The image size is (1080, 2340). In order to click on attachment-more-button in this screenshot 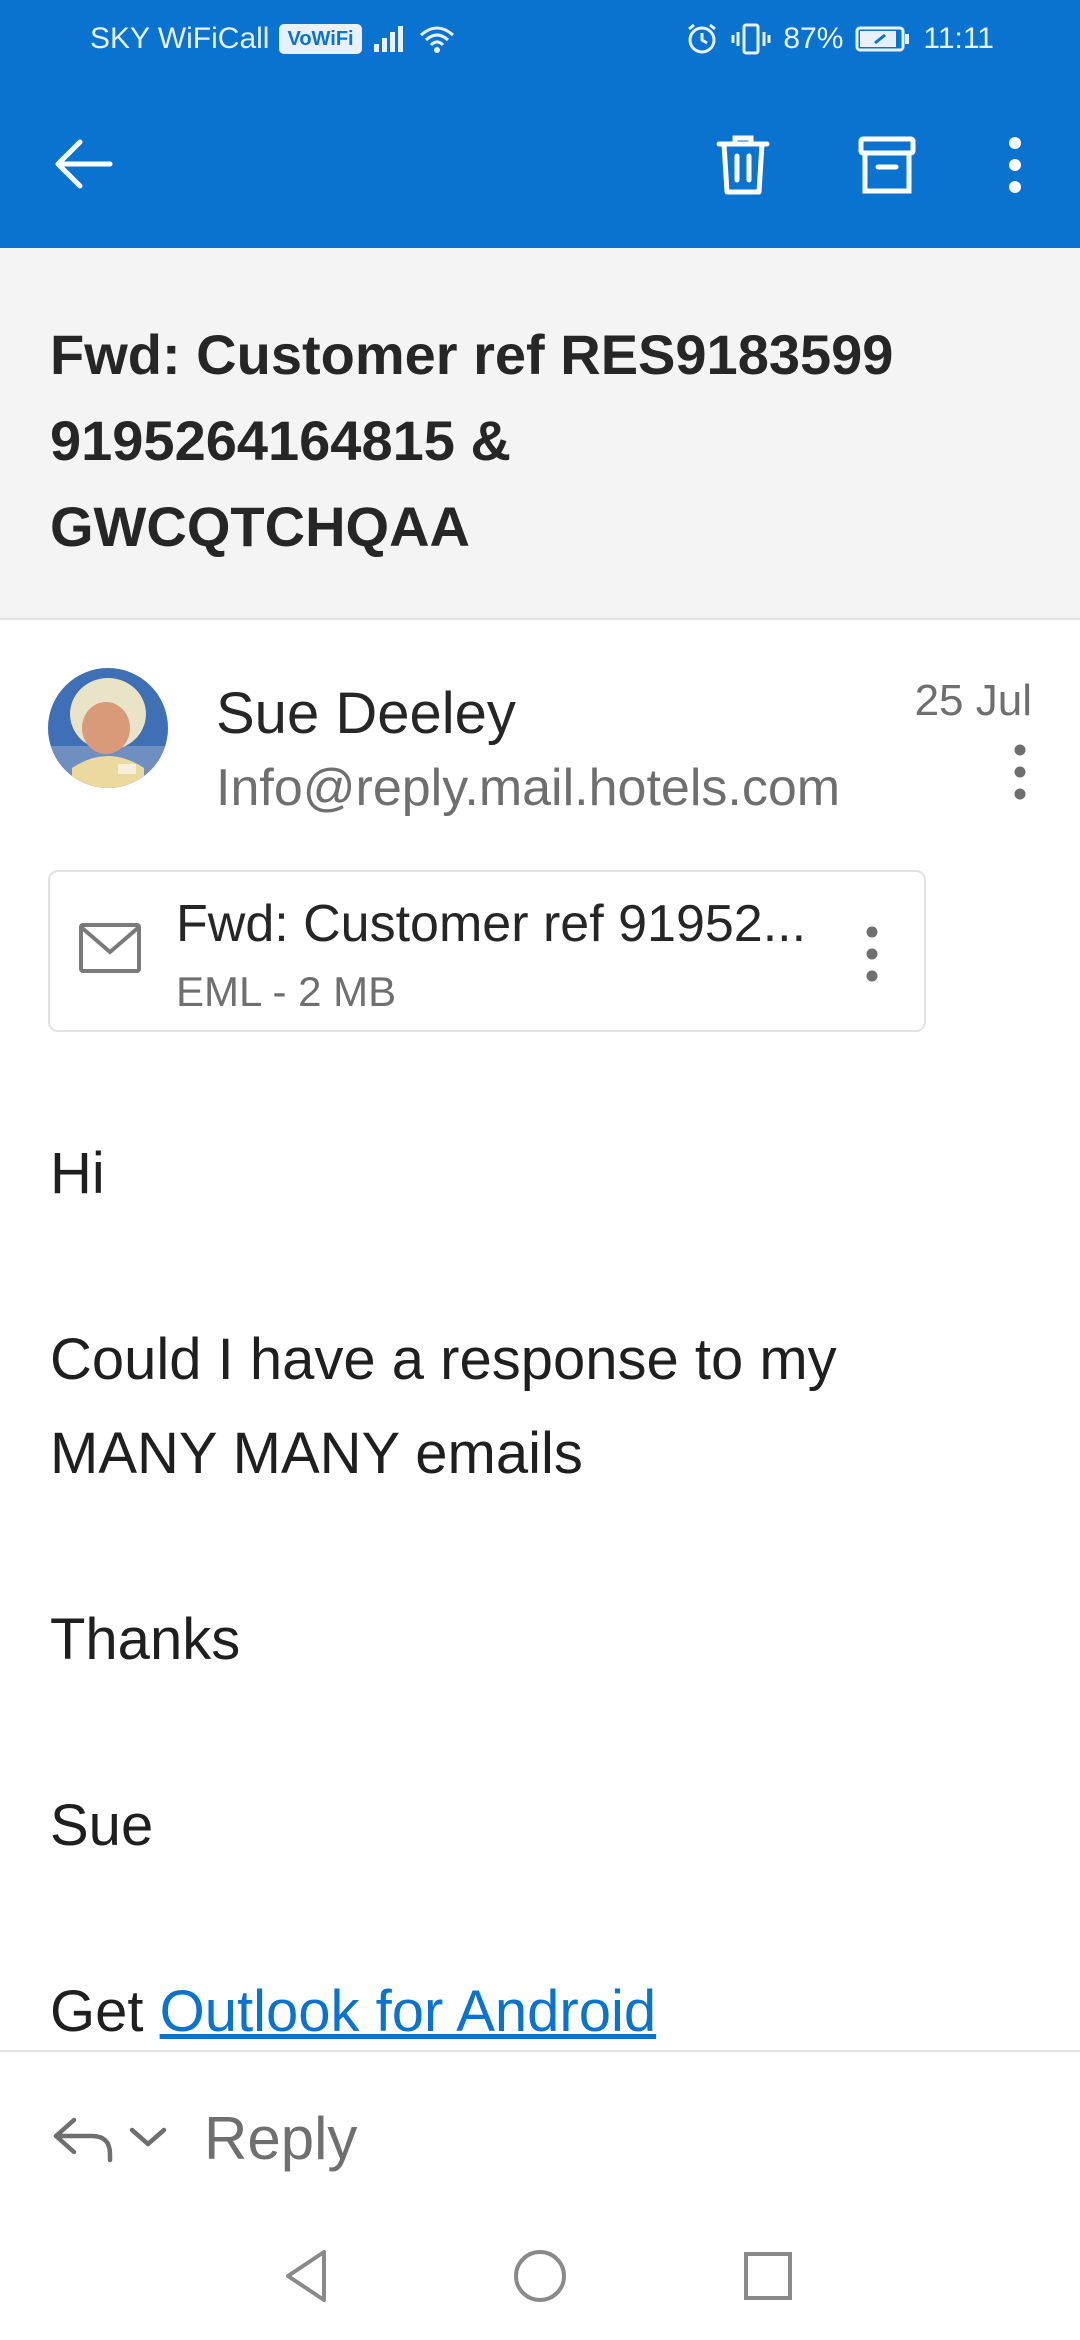, I will do `click(872, 954)`.